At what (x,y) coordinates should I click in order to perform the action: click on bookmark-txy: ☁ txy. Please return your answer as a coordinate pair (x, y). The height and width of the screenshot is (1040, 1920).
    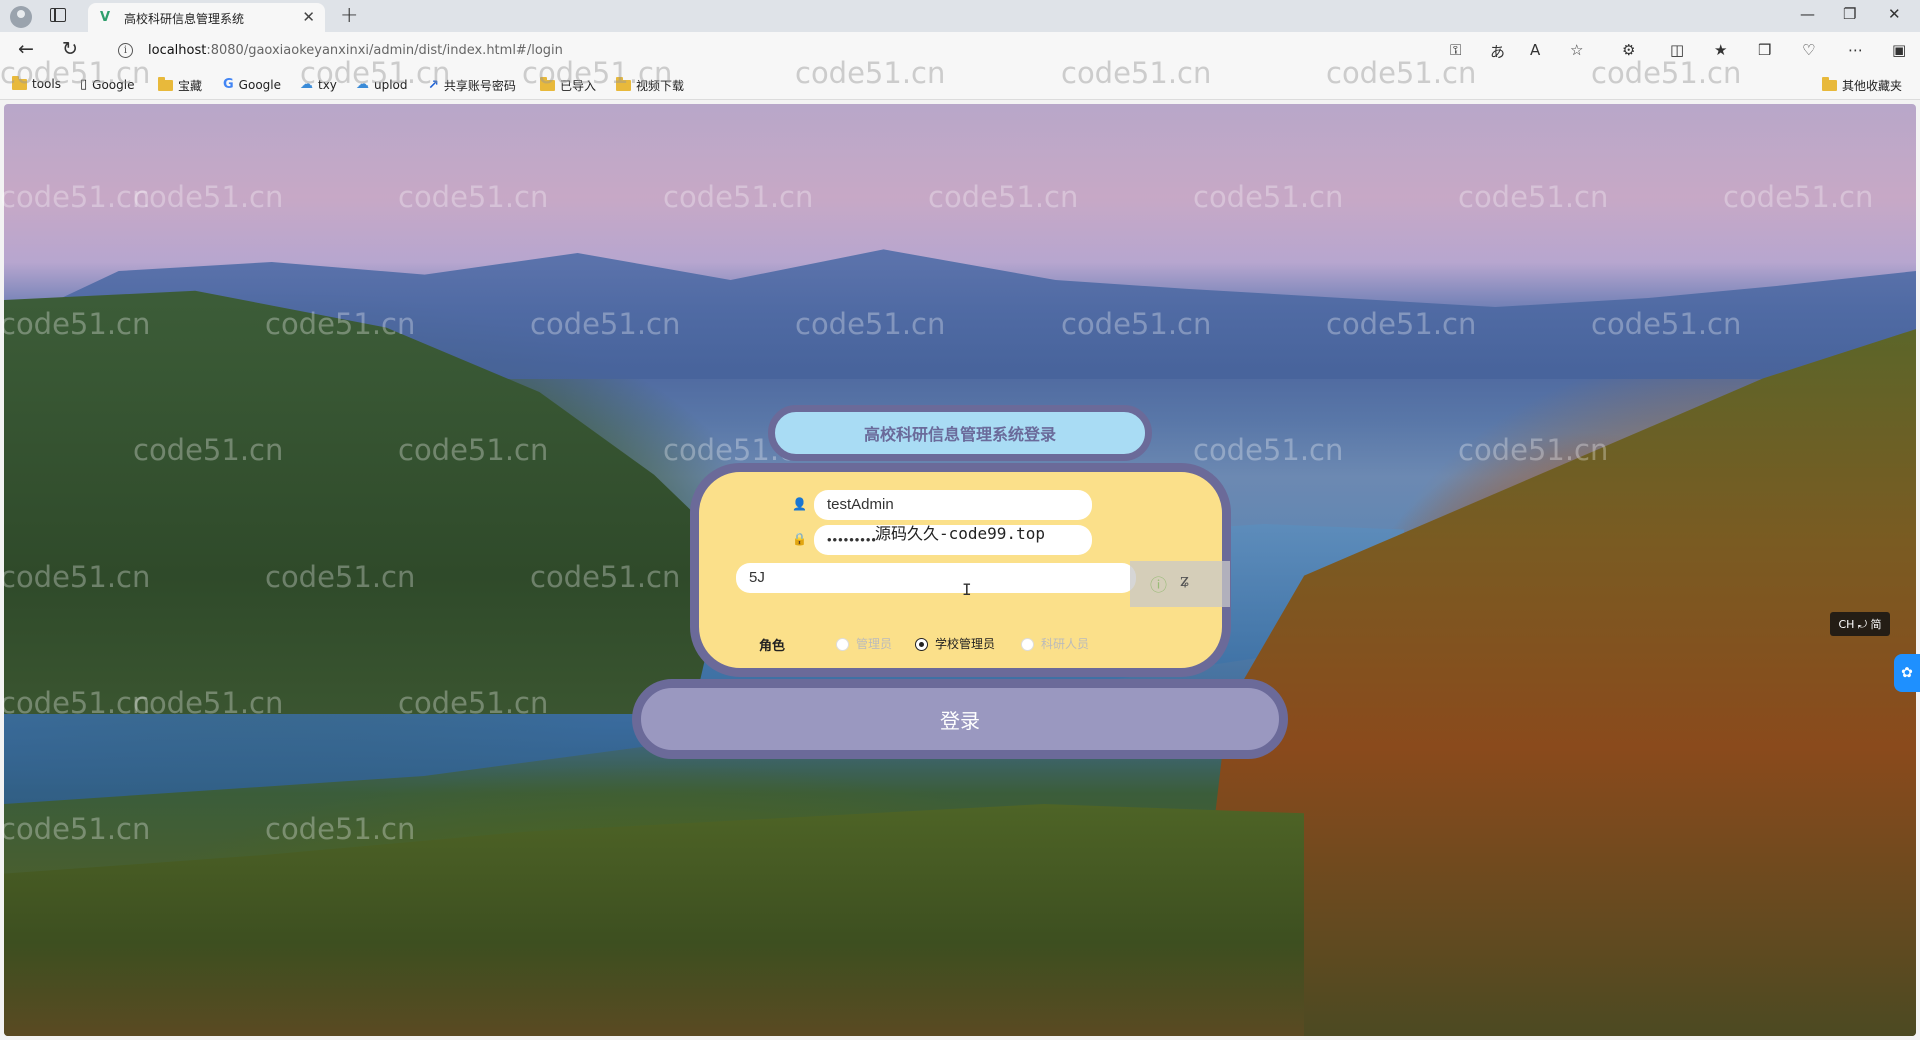
    Looking at the image, I should click on (318, 84).